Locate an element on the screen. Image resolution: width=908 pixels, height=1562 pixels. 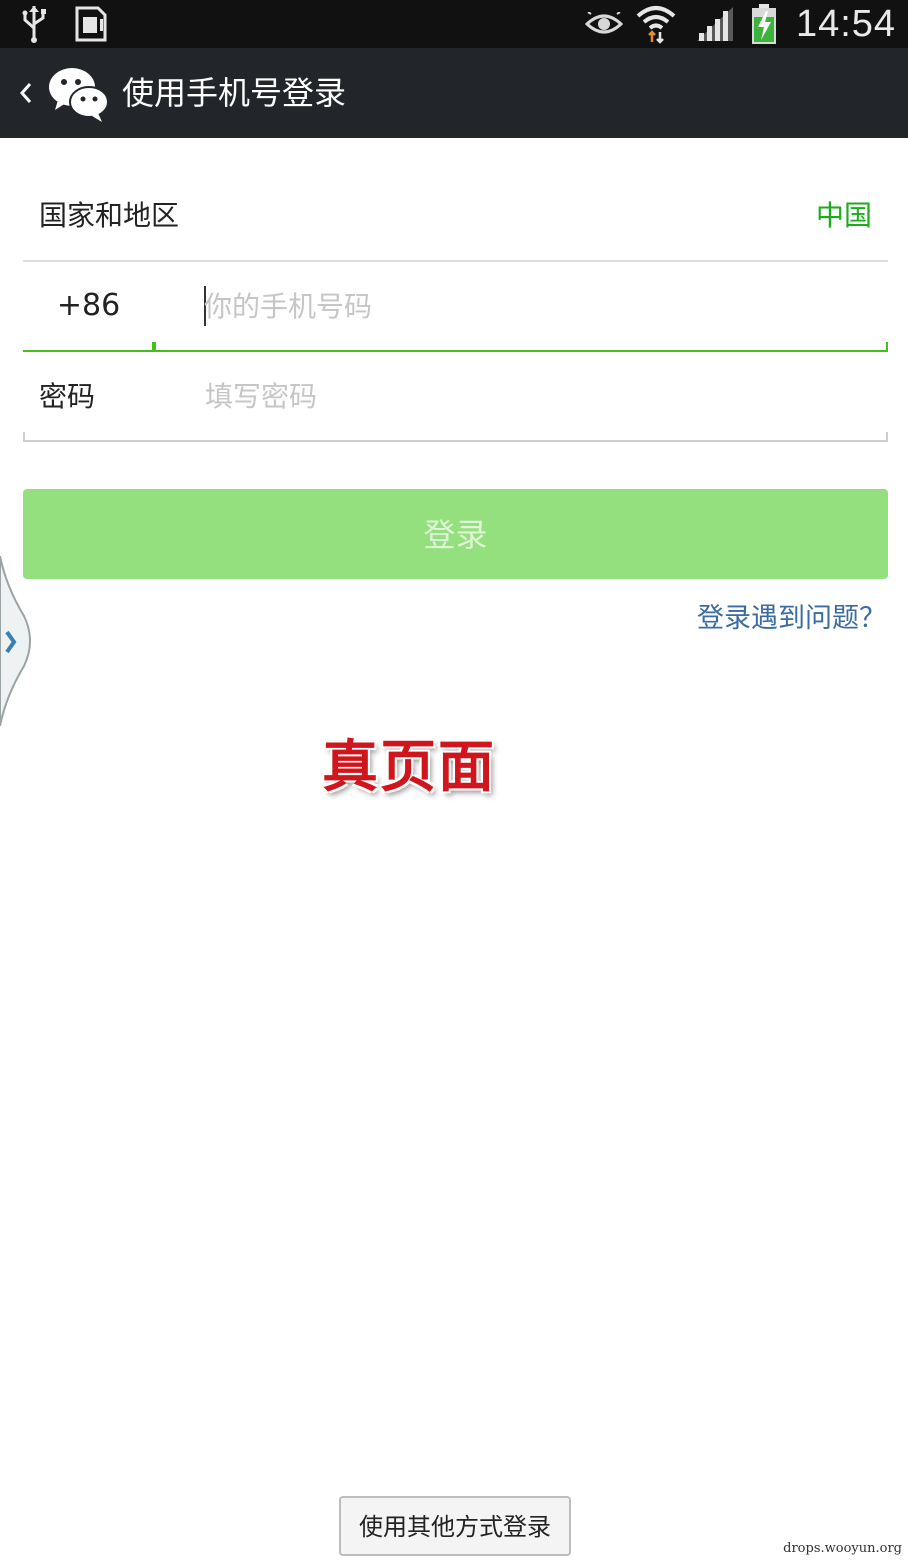
battery-charging-icon is located at coordinates (764, 24).